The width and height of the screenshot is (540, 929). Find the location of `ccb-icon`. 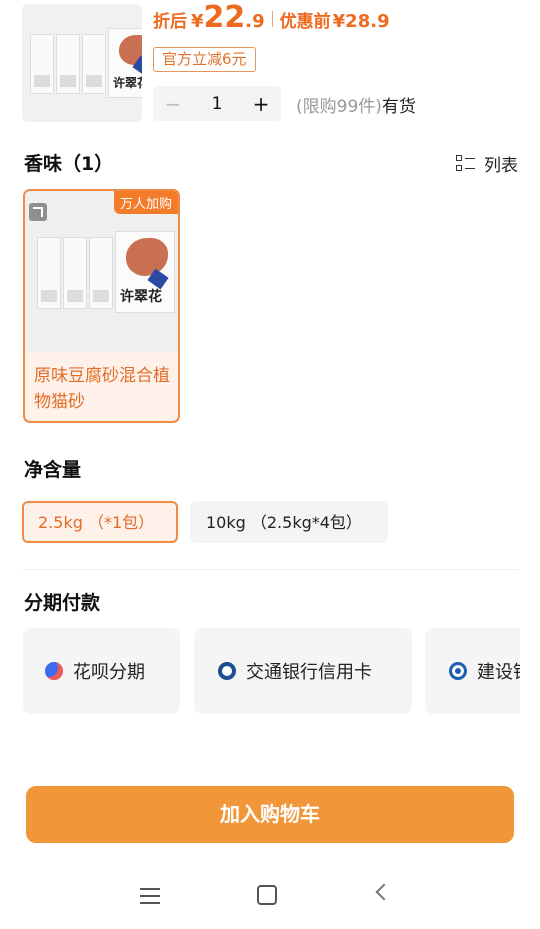

ccb-icon is located at coordinates (458, 671).